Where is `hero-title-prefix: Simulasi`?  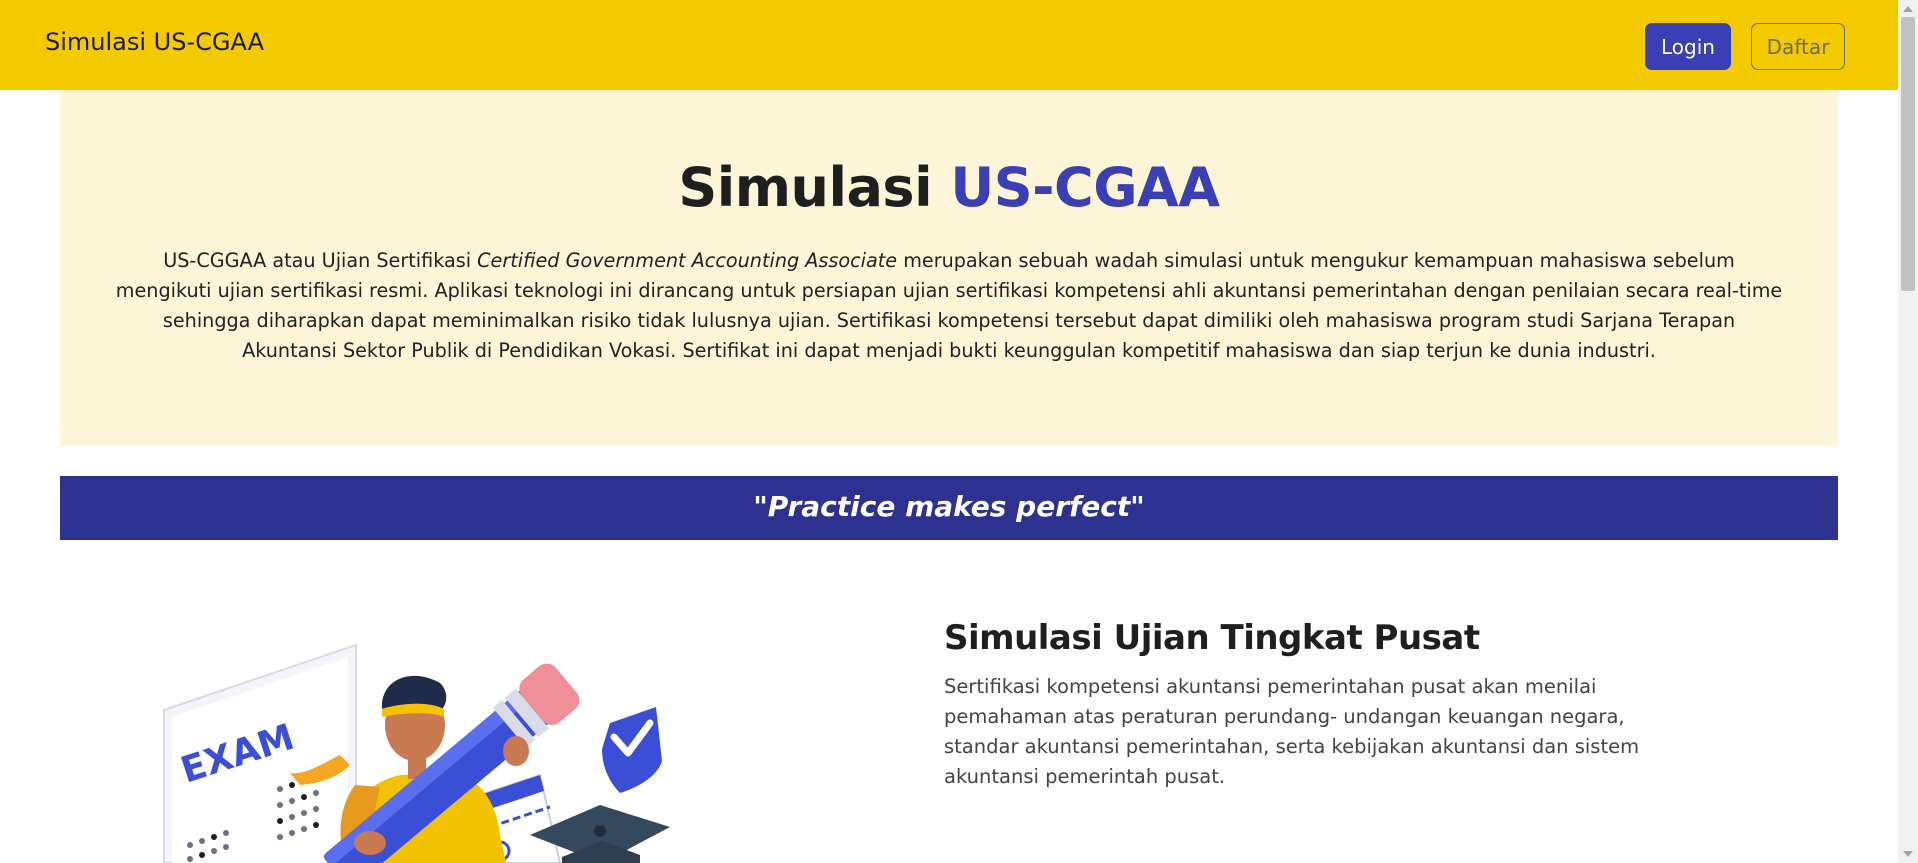
hero-title-prefix: Simulasi is located at coordinates (805, 187).